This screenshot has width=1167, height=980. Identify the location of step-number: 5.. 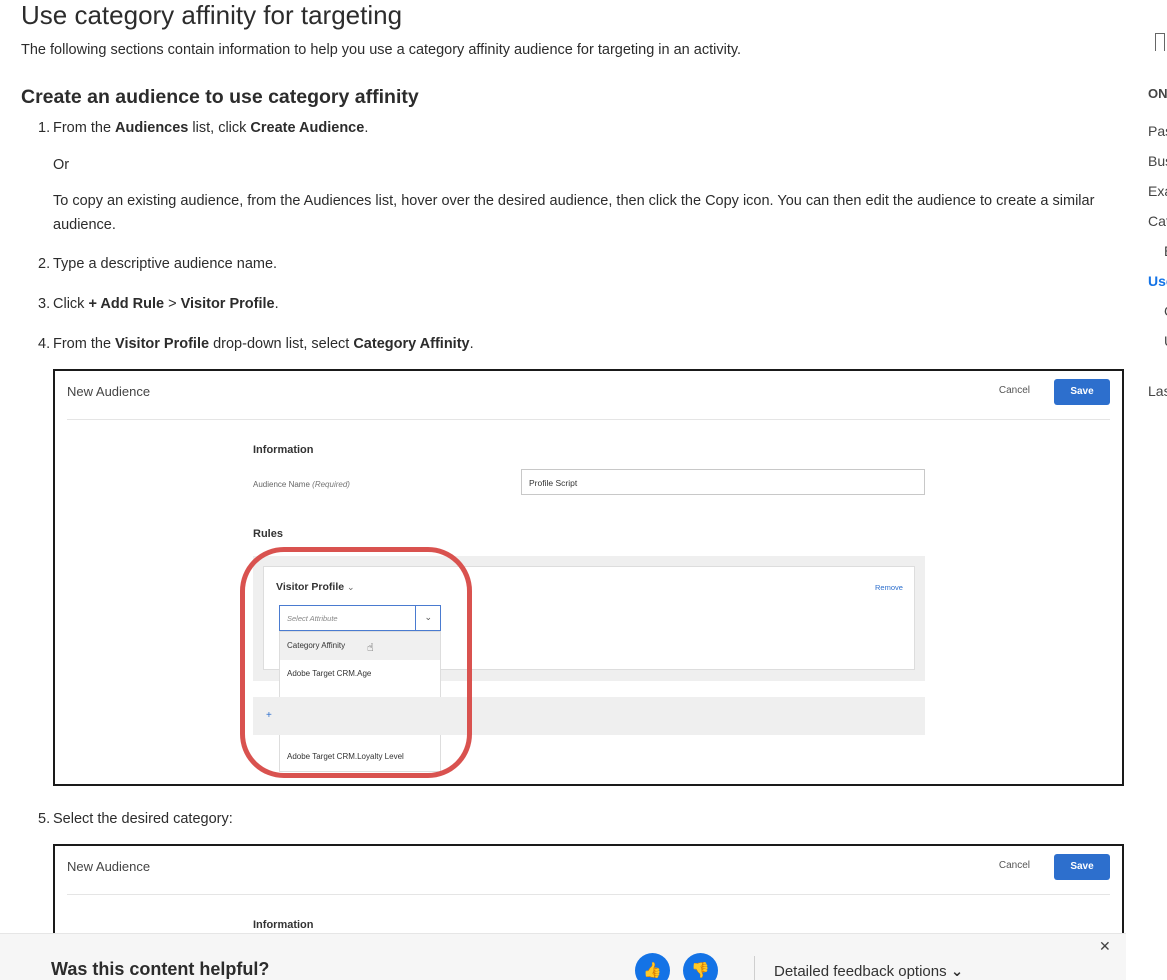
(44, 819).